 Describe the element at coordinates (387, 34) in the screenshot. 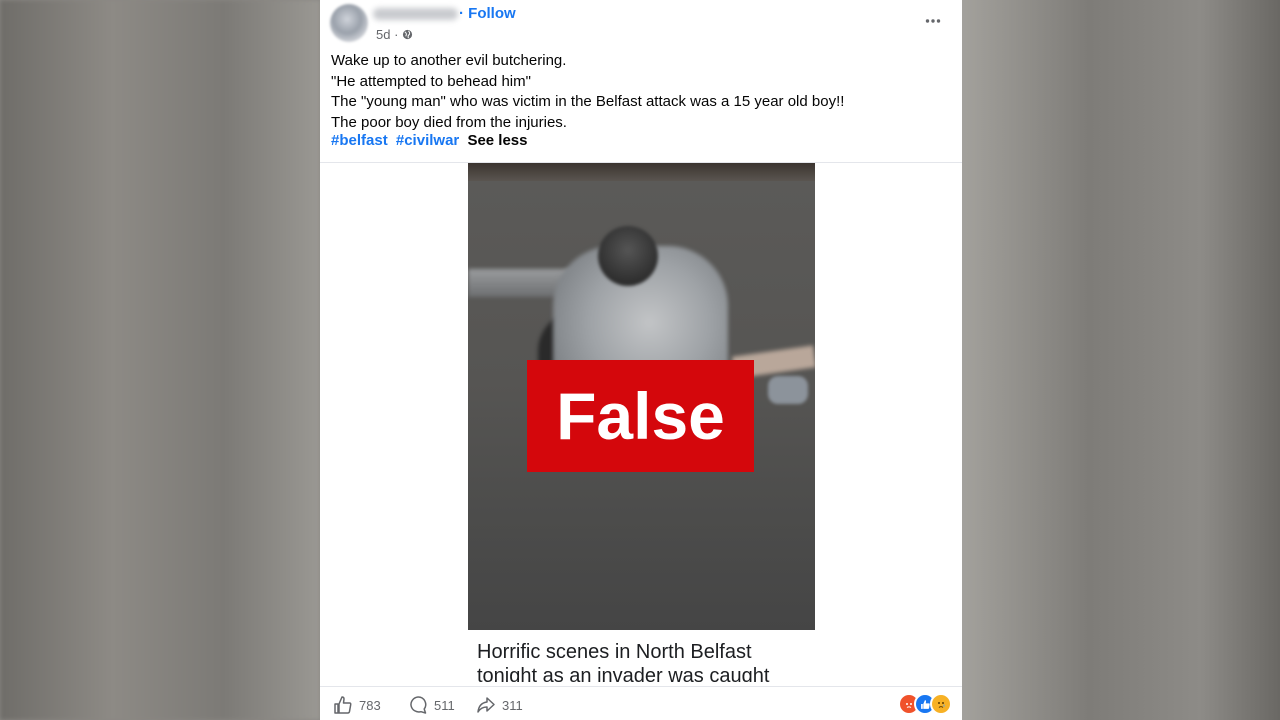

I see `post-time: 5d ·` at that location.